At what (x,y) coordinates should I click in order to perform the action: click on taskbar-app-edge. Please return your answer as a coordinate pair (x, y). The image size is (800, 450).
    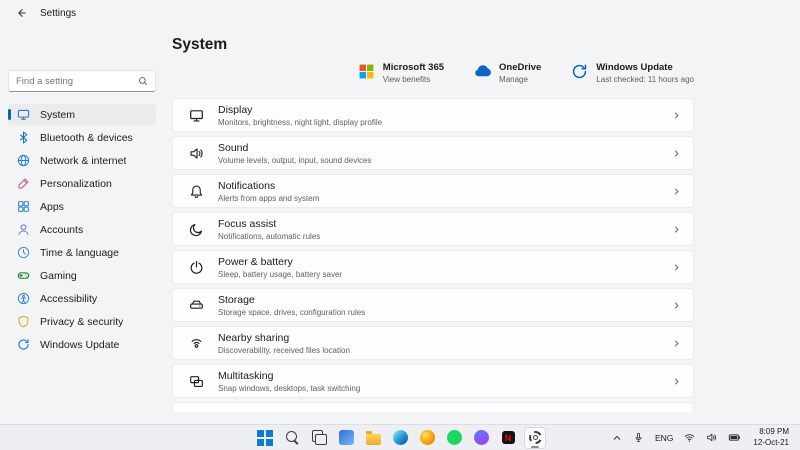
    Looking at the image, I should click on (400, 438).